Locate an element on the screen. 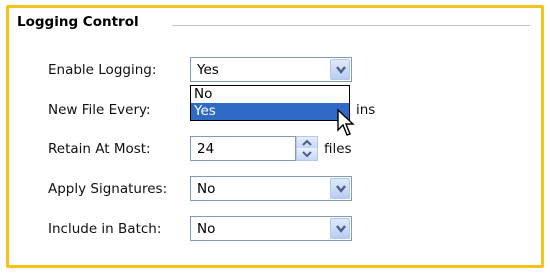 This screenshot has width=550, height=274. spin-down-button is located at coordinates (307, 154).